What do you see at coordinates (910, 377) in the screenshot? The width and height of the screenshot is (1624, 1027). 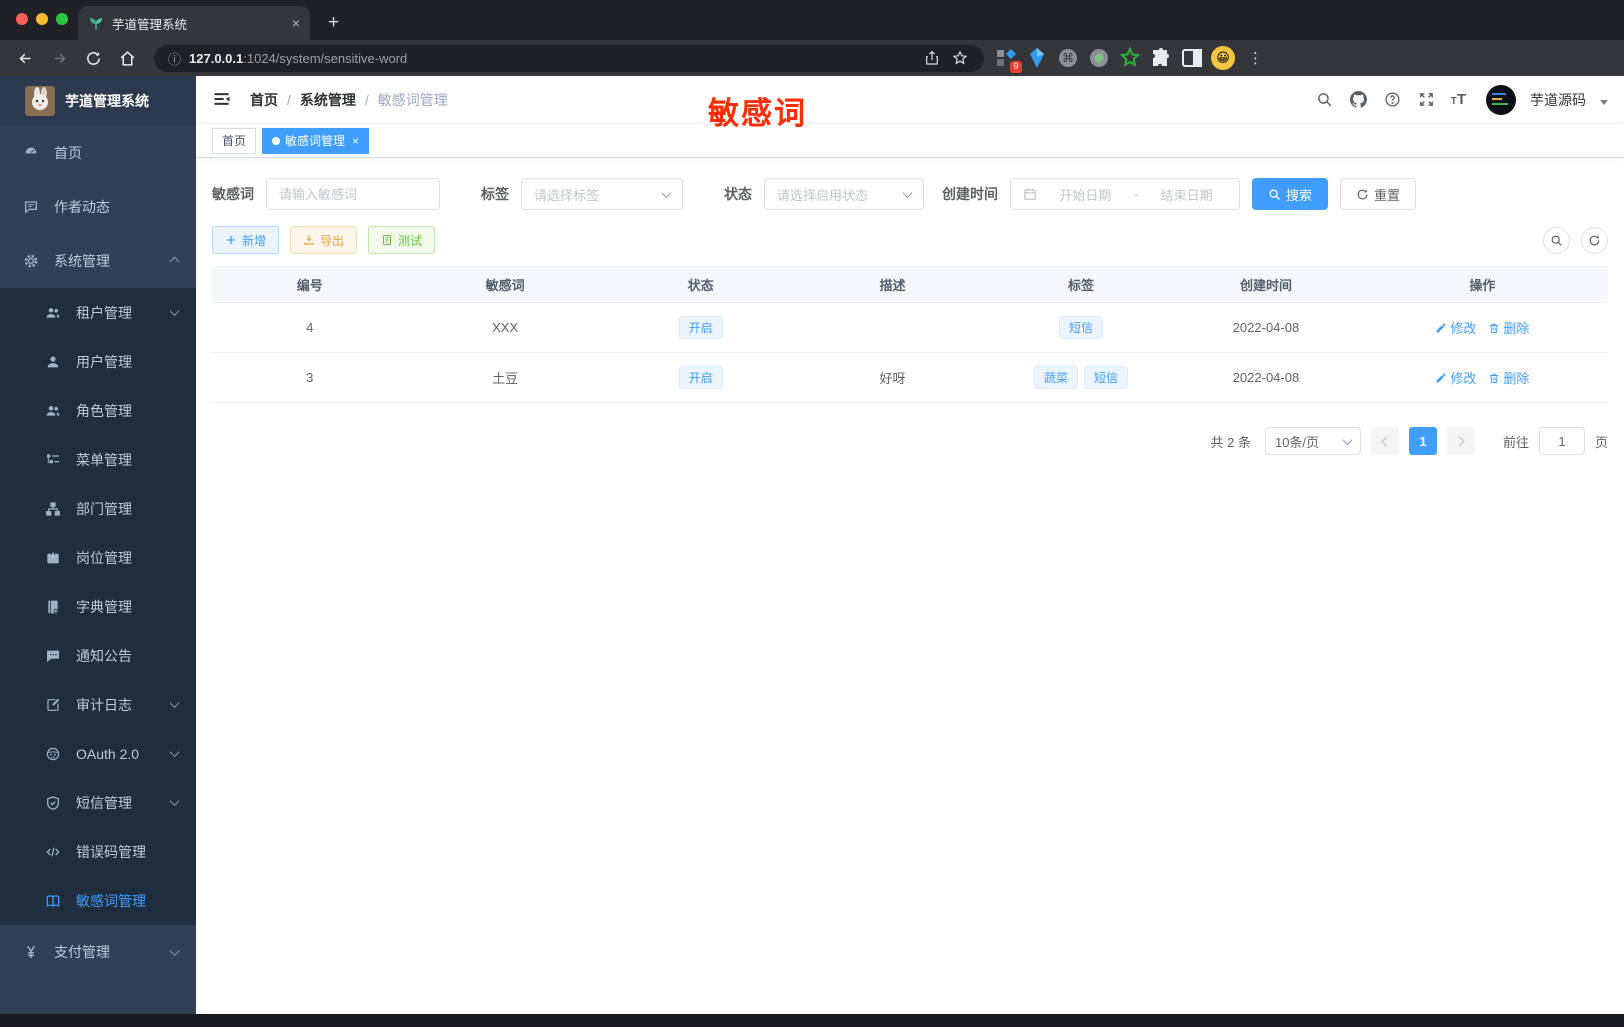 I see `table-row: 3 土豆 开启 好呀 蔬菜 短信 2022-04-08 修改 删除` at bounding box center [910, 377].